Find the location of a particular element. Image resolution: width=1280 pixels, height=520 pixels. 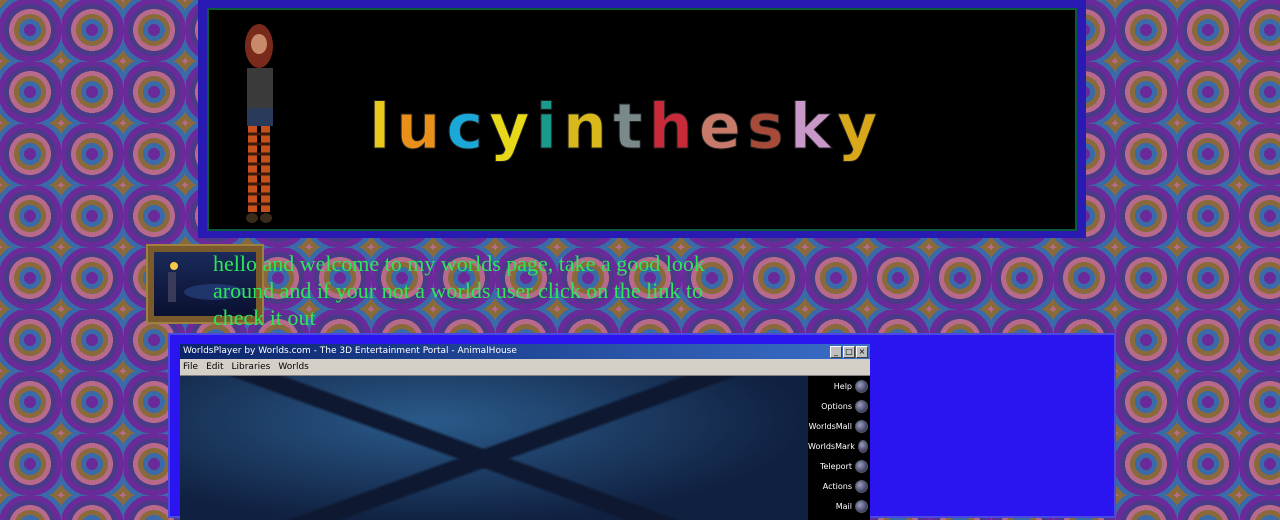

menu-file: File is located at coordinates (191, 367).